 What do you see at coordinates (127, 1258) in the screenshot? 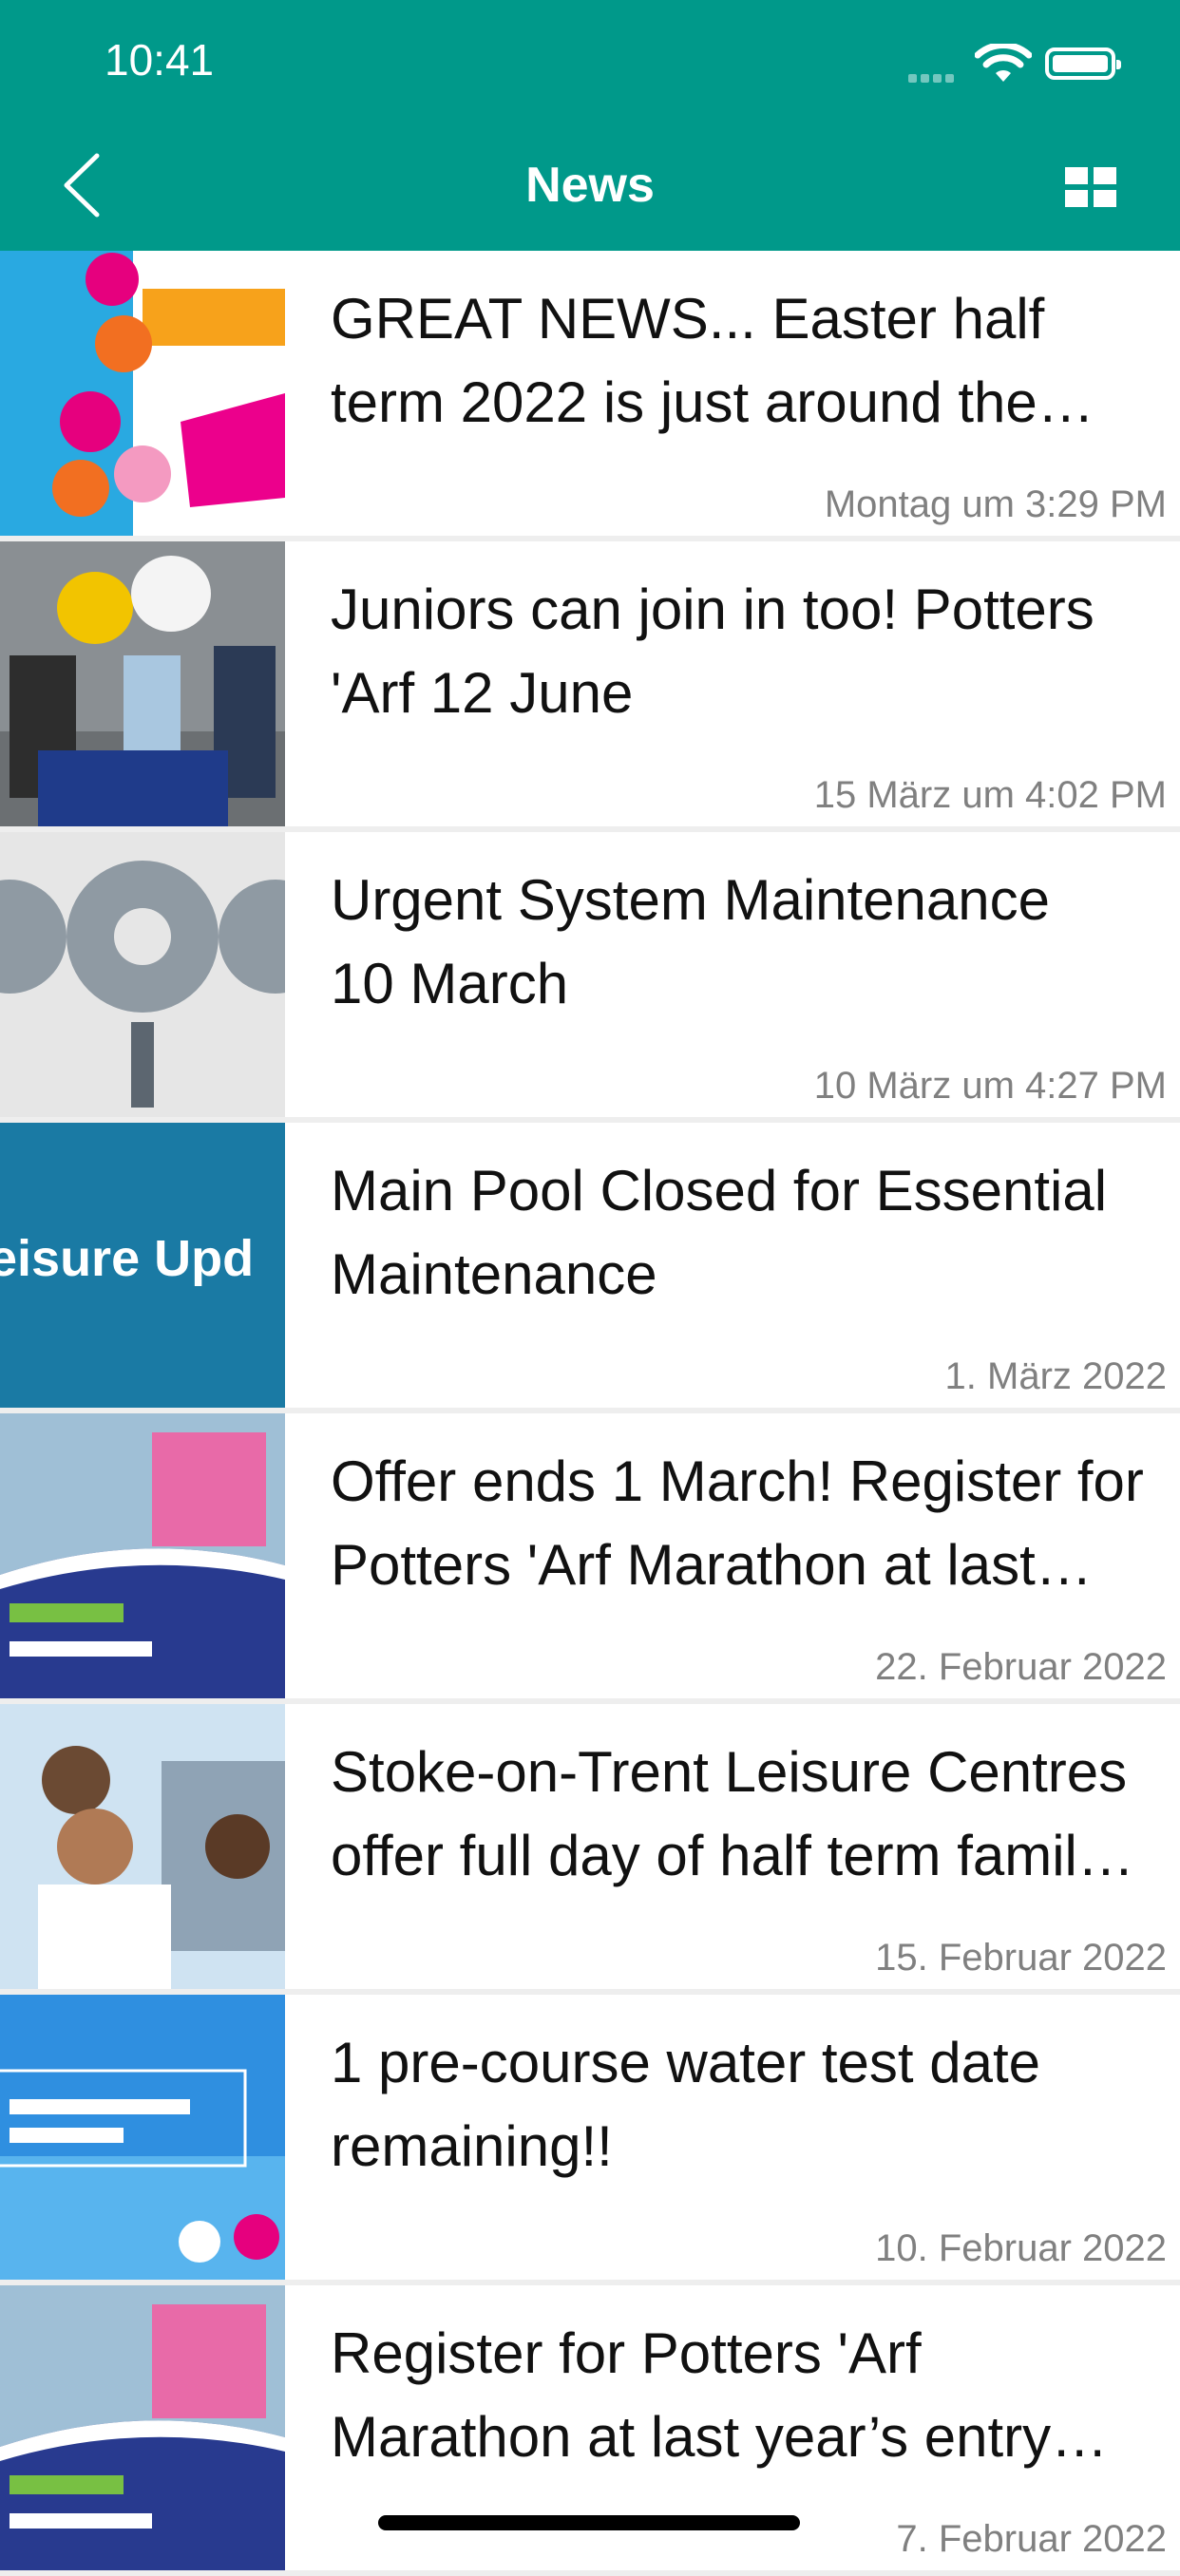
I see `thumbnail-banner-text: eisure Upd` at bounding box center [127, 1258].